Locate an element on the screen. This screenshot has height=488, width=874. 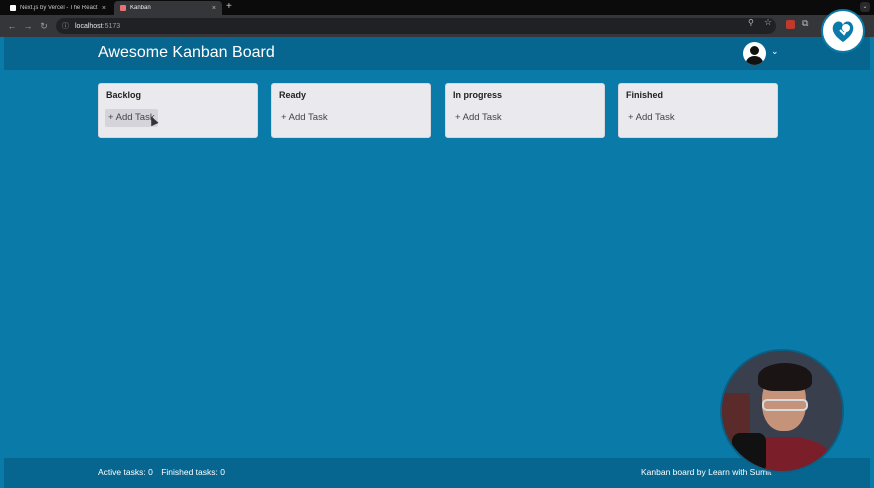
bookmark-star-icon: ☆ is located at coordinates (768, 22).